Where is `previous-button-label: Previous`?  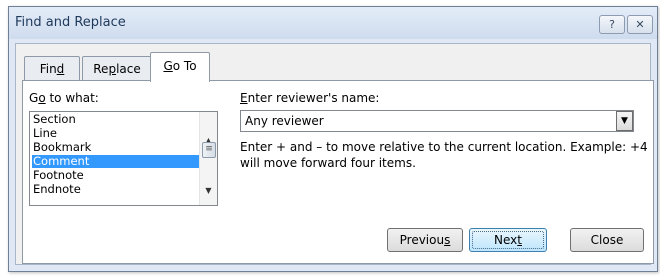 previous-button-label: Previous is located at coordinates (425, 240).